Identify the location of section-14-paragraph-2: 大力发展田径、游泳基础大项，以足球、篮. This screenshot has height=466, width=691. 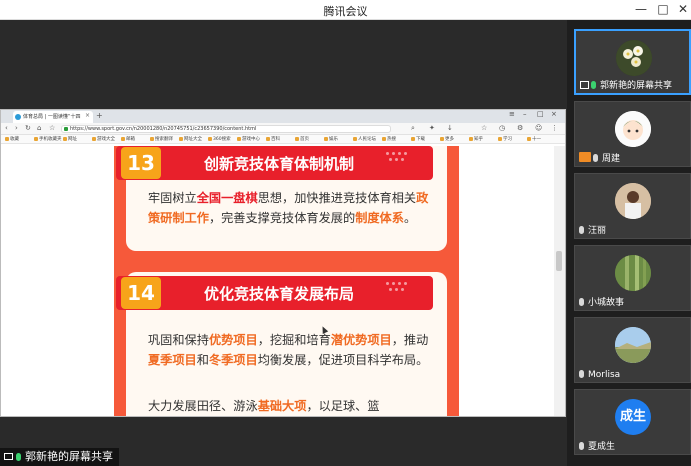
(293, 406).